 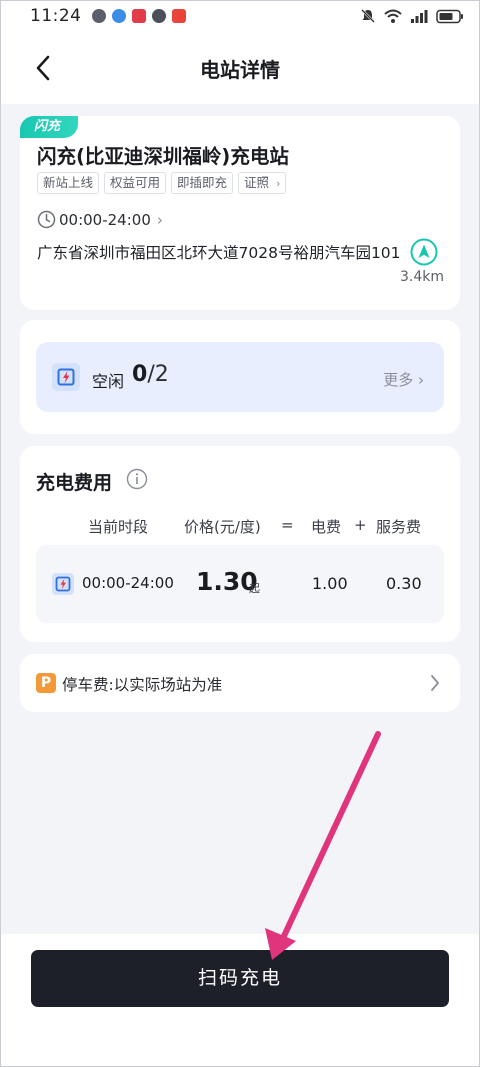 I want to click on more-button: 更多 ›, so click(x=403, y=379).